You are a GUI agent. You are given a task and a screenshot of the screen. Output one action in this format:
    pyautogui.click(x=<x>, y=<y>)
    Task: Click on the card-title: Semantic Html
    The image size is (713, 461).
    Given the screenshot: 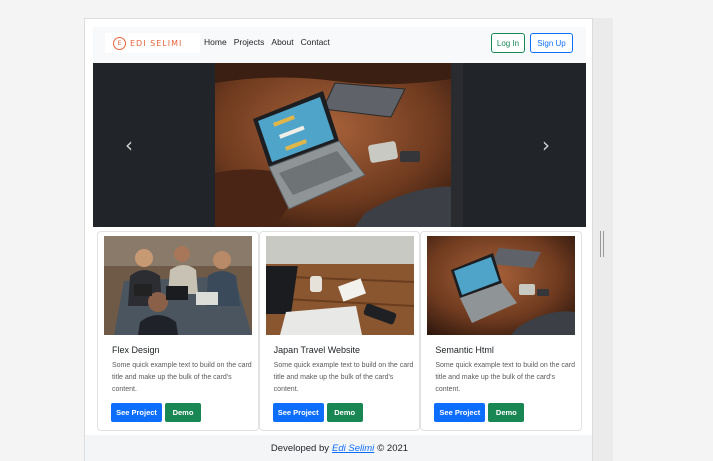 What is the action you would take?
    pyautogui.click(x=464, y=350)
    